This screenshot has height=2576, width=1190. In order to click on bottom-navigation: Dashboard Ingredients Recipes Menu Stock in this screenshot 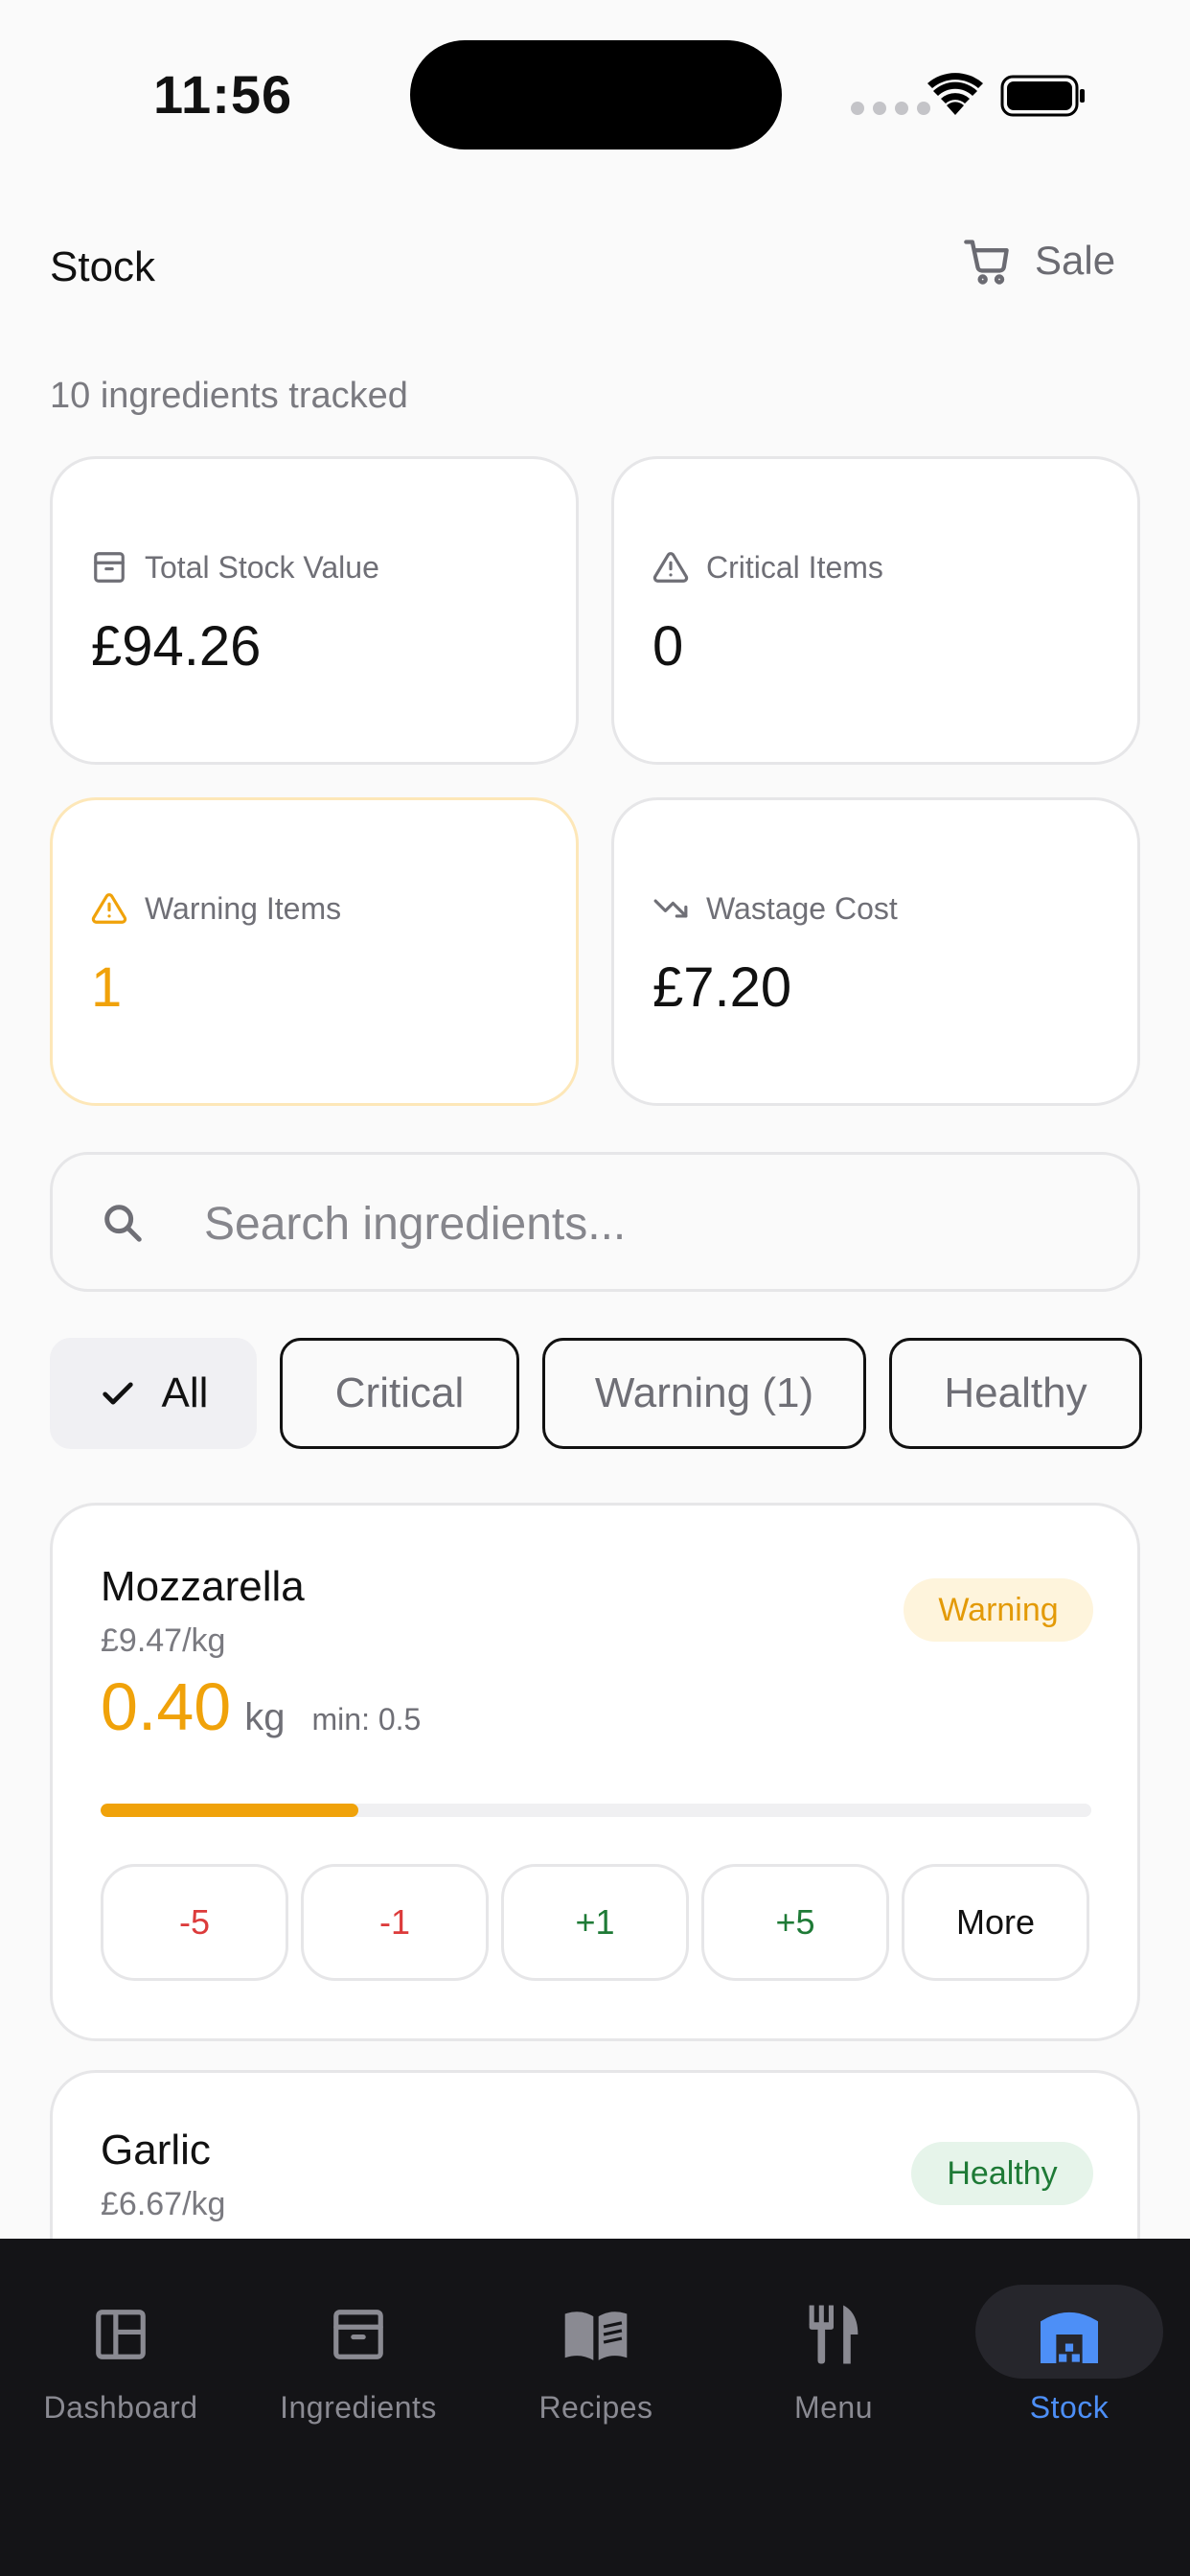, I will do `click(595, 2407)`.